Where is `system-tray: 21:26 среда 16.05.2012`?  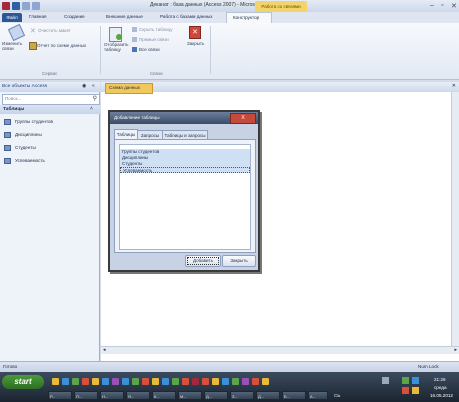 system-tray: 21:26 среда 16.05.2012 is located at coordinates (415, 388).